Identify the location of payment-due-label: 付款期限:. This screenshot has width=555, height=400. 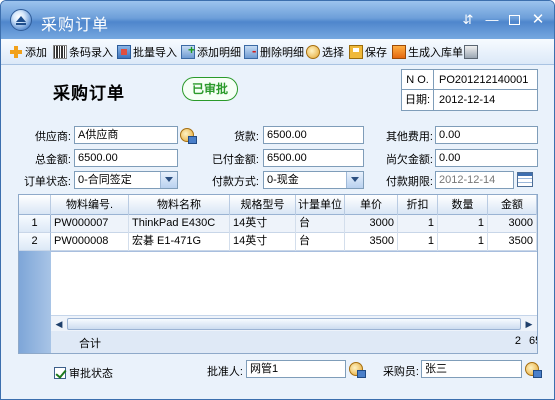
(409, 182).